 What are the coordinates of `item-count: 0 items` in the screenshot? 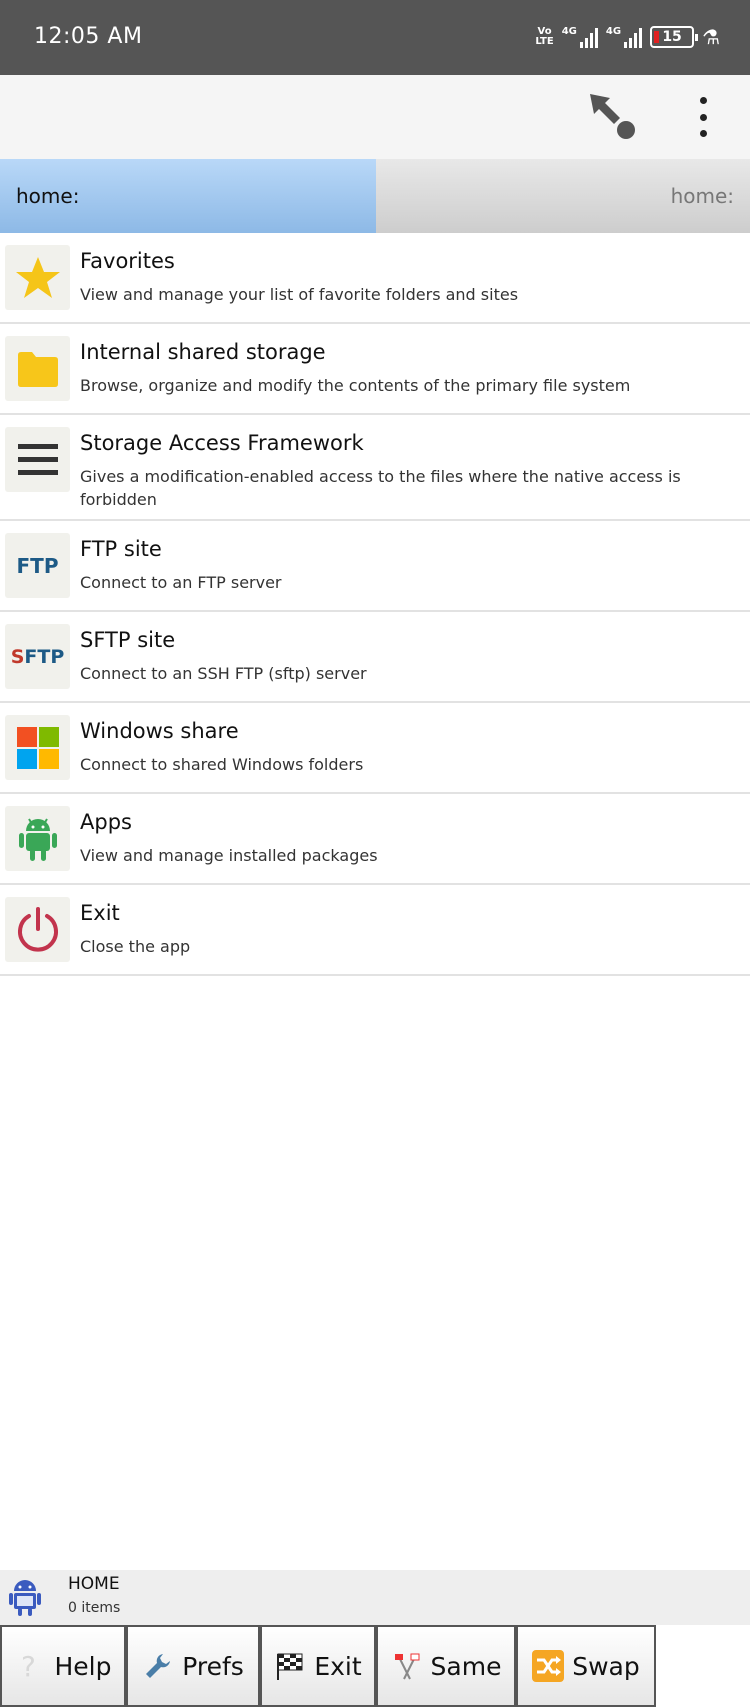 It's located at (94, 1608).